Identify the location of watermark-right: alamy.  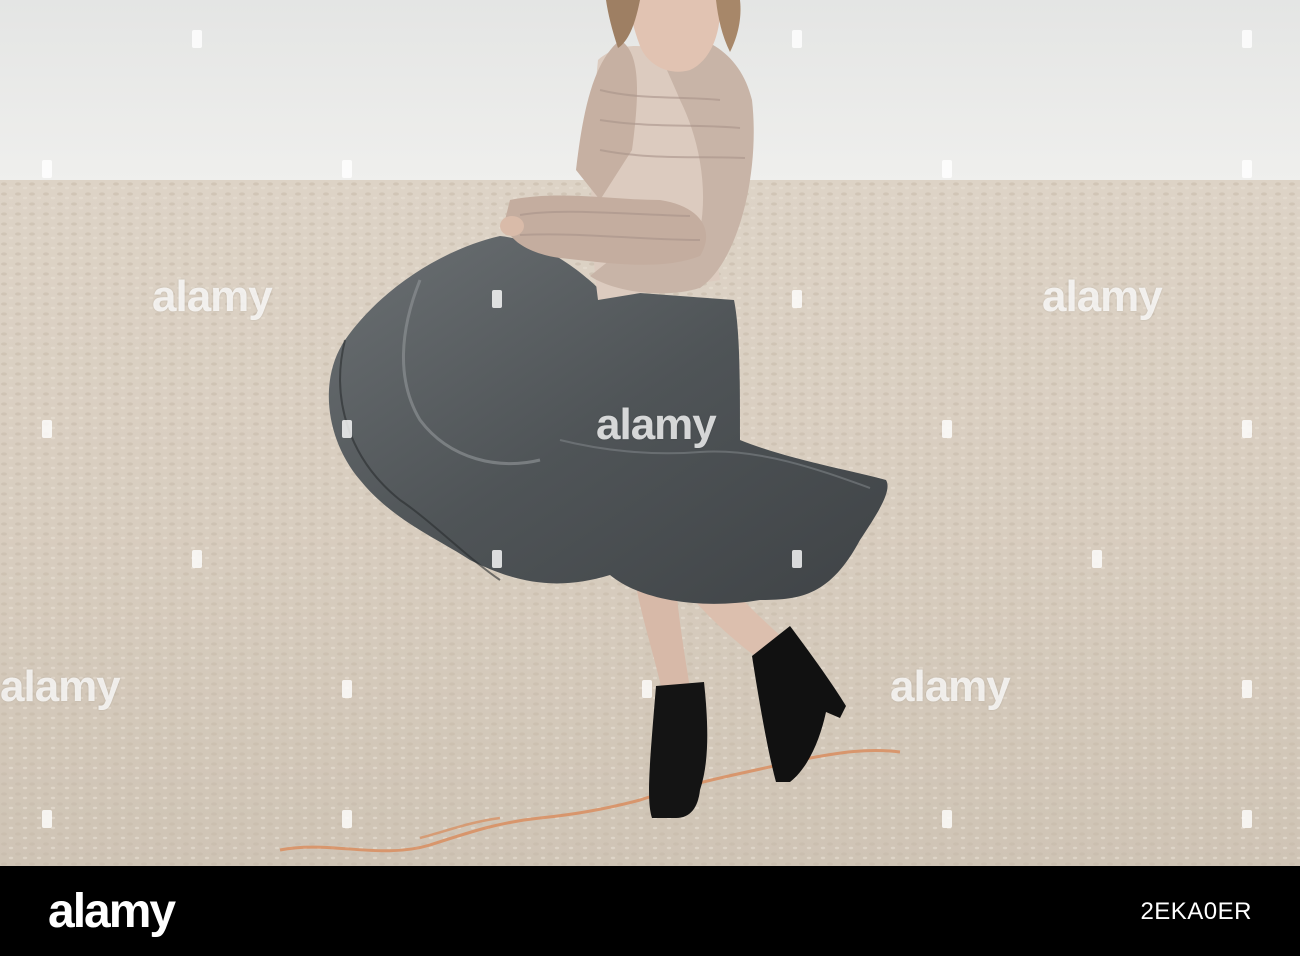
(1102, 296).